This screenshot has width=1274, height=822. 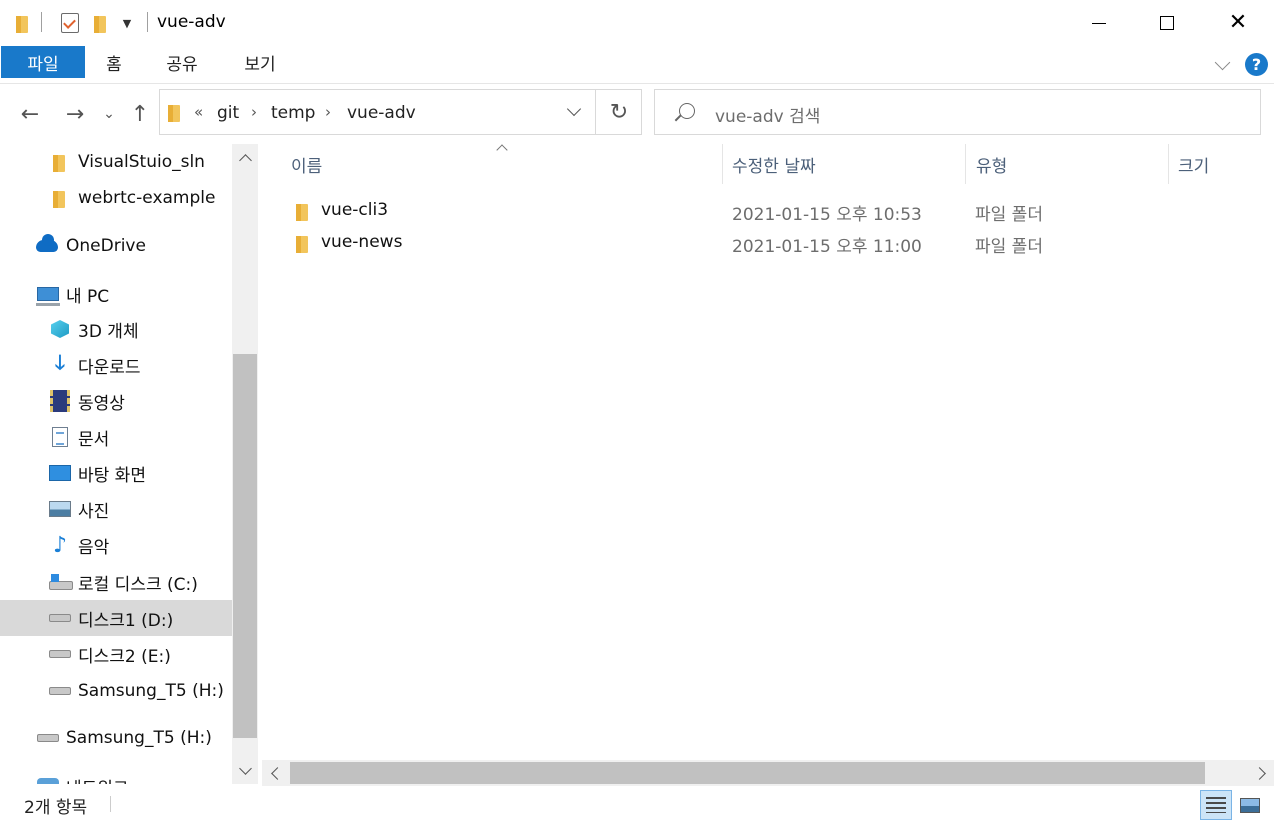 What do you see at coordinates (116, 509) in the screenshot?
I see `sidebar-item-pictures: 사진` at bounding box center [116, 509].